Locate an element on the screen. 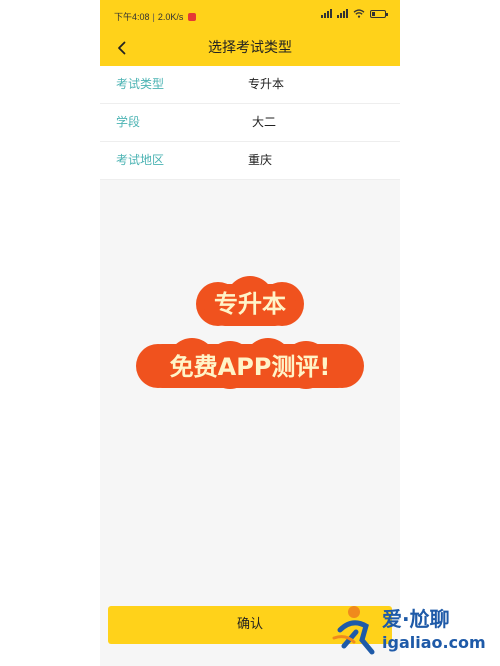 The width and height of the screenshot is (500, 666). exam-info-list: 考试类型 专升本 学段 大二 考试地区 重庆 is located at coordinates (250, 123).